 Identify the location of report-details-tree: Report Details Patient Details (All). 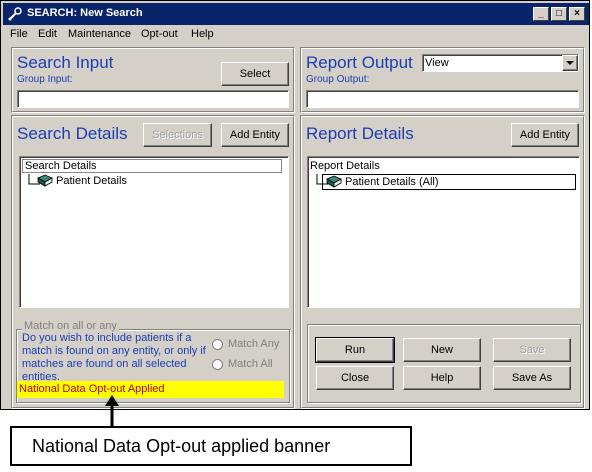
(443, 232).